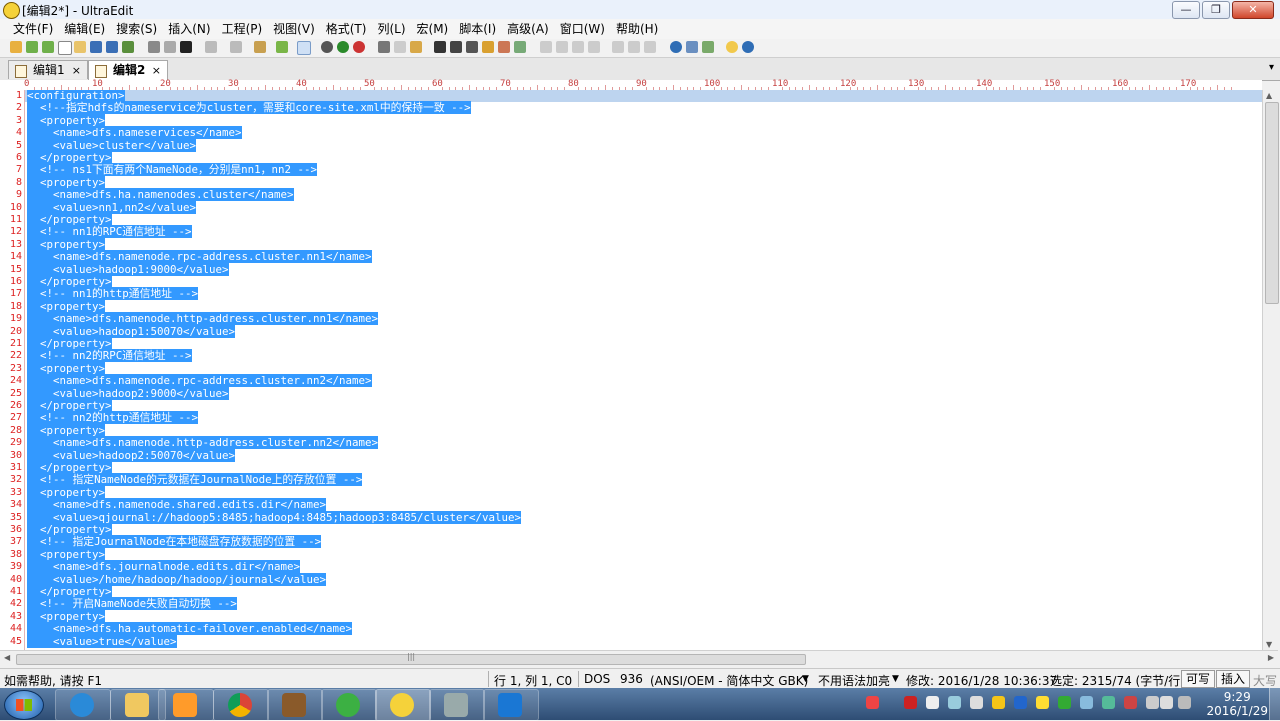  I want to click on menu-help: 帮助(H), so click(637, 29).